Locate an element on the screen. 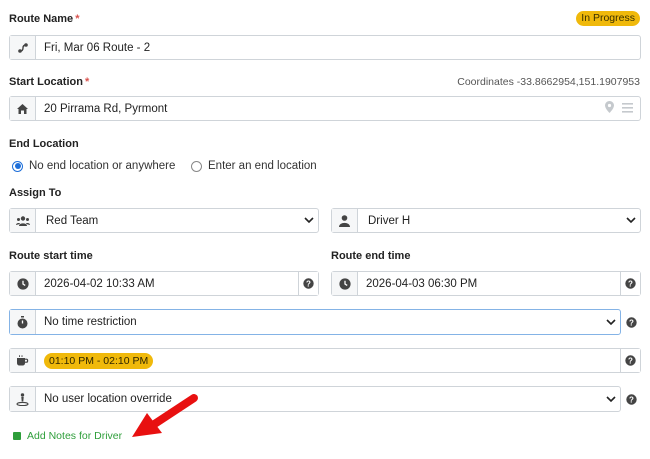 This screenshot has width=650, height=459. time-restriction-value: No time restriction is located at coordinates (319, 322).